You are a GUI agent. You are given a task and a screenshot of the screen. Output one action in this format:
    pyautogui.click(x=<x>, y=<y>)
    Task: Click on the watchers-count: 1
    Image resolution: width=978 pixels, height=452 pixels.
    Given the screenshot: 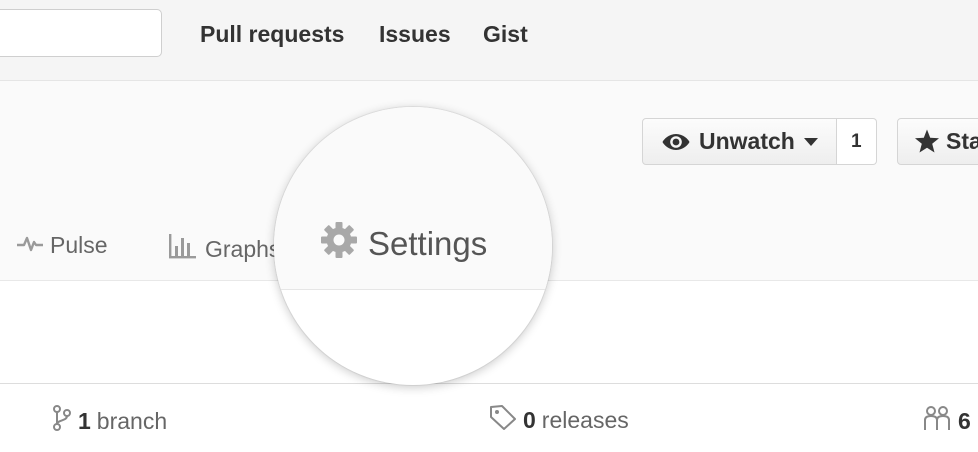 What is the action you would take?
    pyautogui.click(x=856, y=141)
    